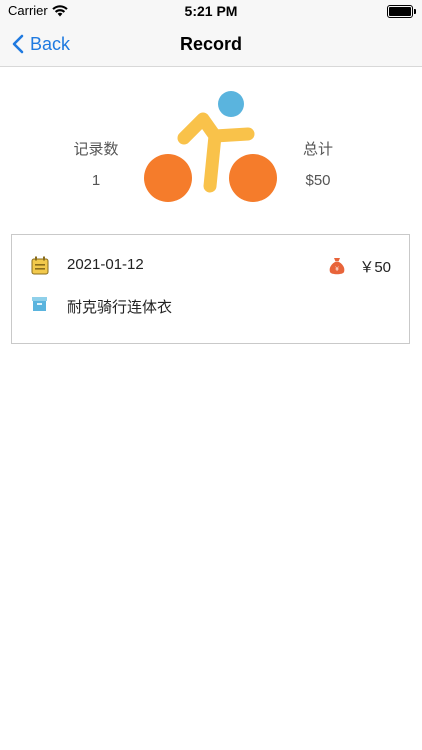 The image size is (422, 750). I want to click on clock: 5:21 PM, so click(211, 11).